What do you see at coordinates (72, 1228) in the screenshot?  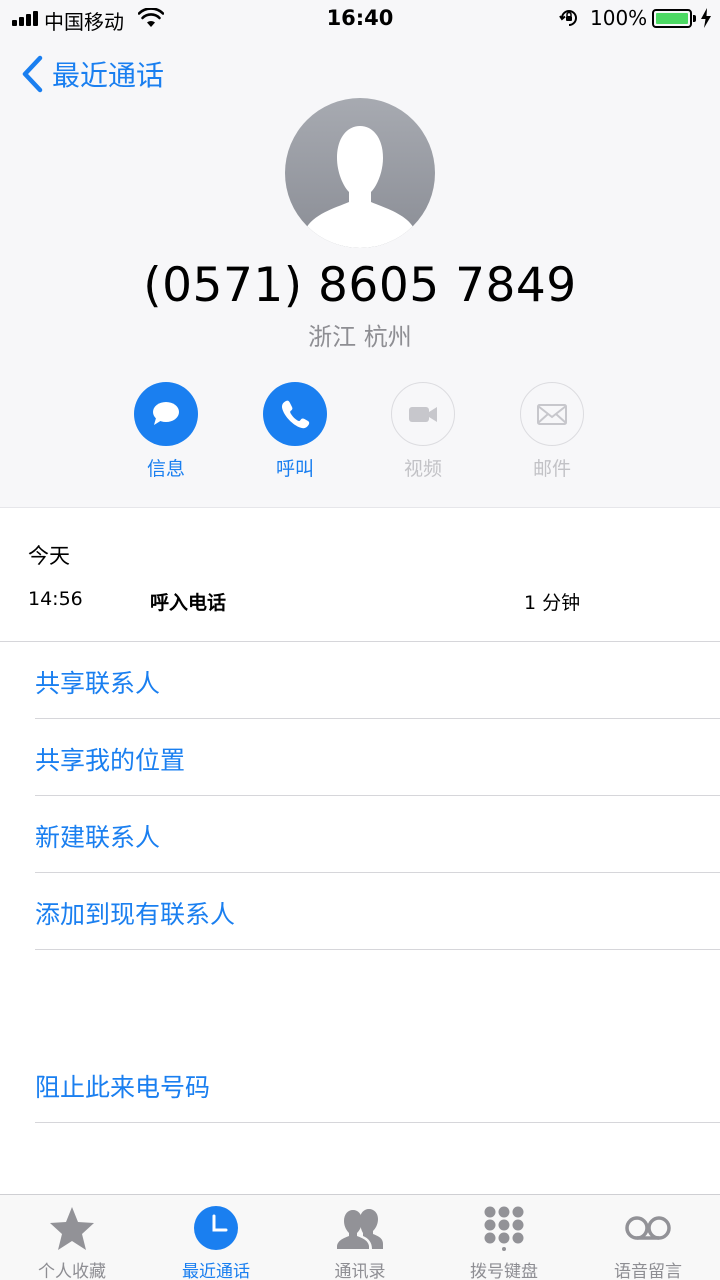 I see `star-icon` at bounding box center [72, 1228].